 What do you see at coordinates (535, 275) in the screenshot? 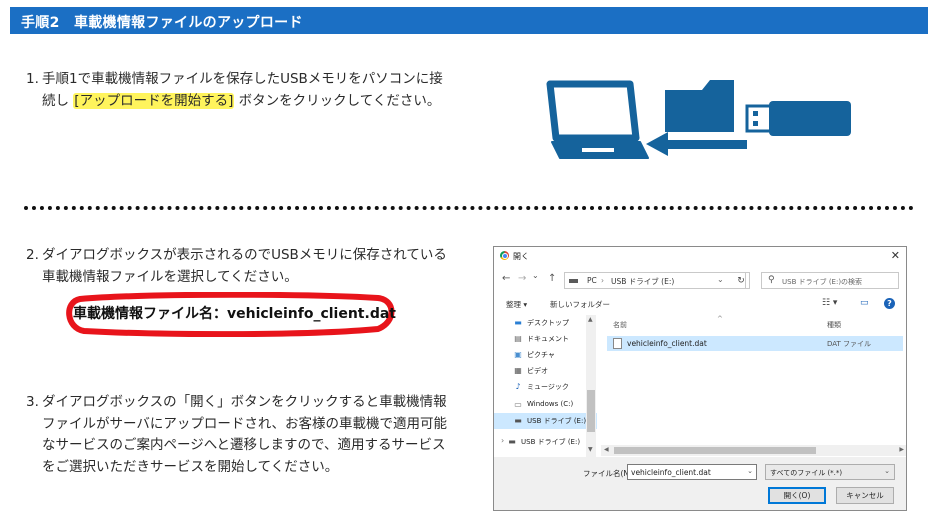
I see `history-chevron-icon: ⌄` at bounding box center [535, 275].